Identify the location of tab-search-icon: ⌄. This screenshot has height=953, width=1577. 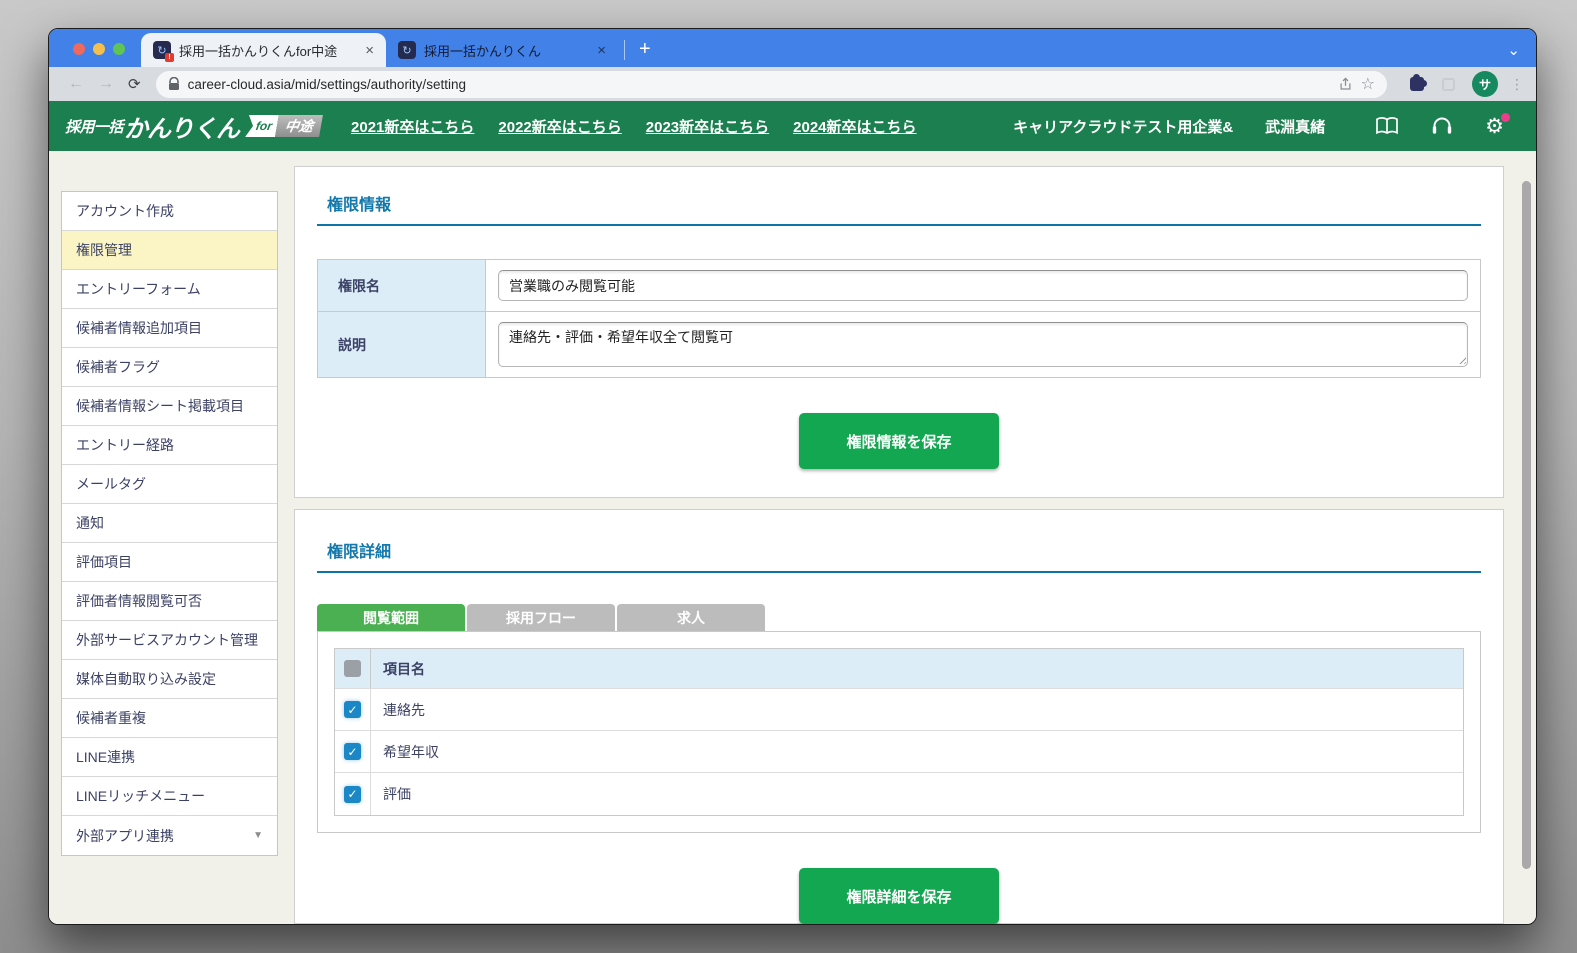
(1513, 50).